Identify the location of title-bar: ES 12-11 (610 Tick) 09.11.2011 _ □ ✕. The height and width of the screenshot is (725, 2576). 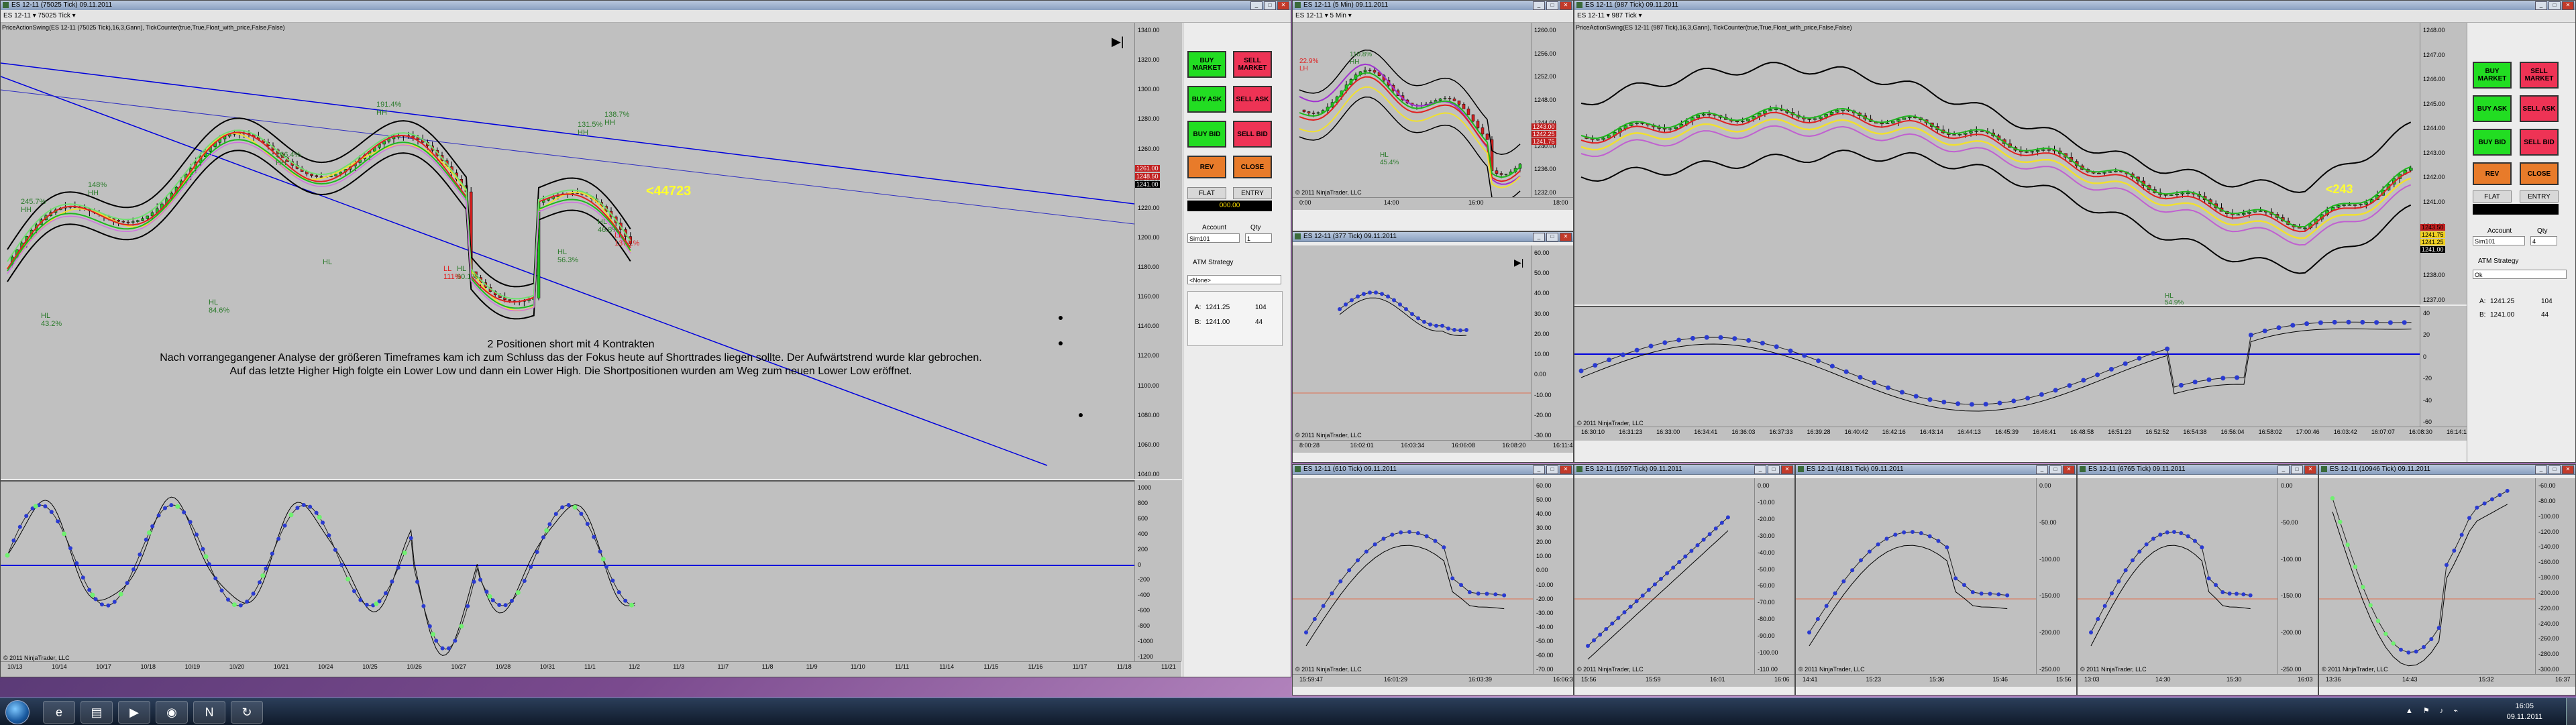
(1433, 470).